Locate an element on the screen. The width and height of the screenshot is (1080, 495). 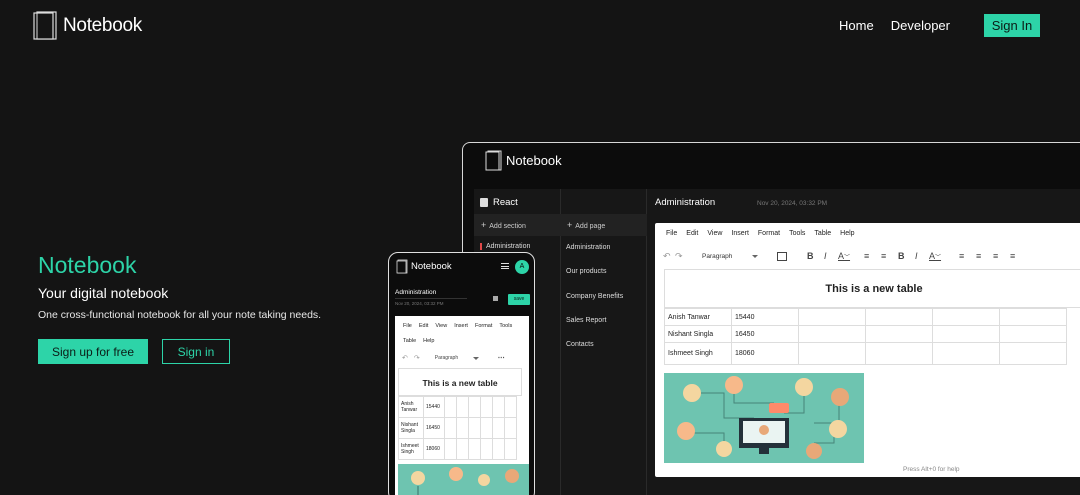
nav-developer-link: Developer is located at coordinates (920, 26).